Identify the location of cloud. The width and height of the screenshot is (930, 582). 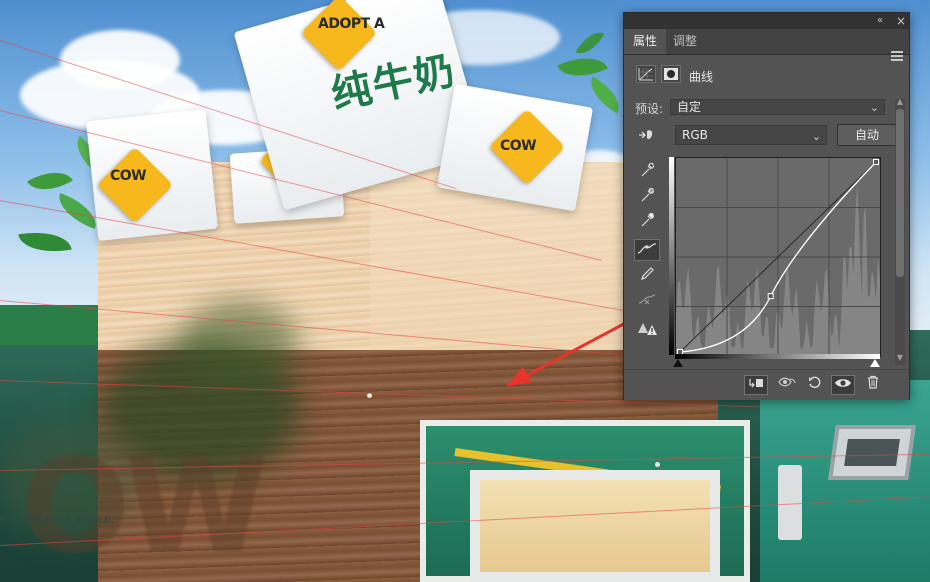
(120, 60).